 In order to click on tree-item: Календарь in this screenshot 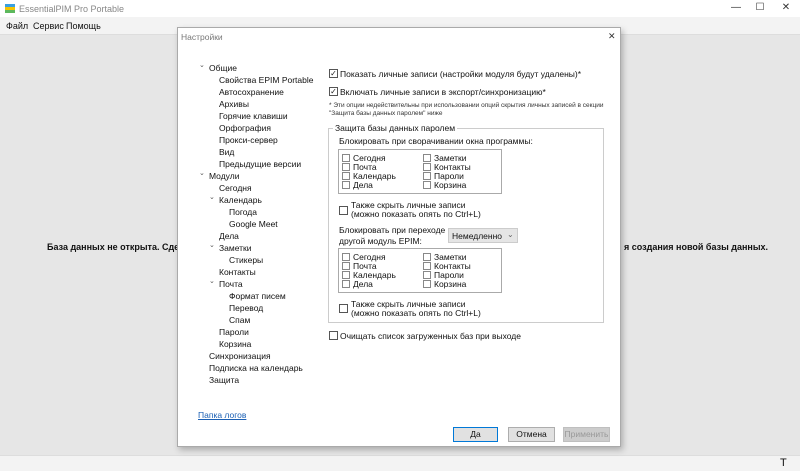, I will do `click(240, 200)`.